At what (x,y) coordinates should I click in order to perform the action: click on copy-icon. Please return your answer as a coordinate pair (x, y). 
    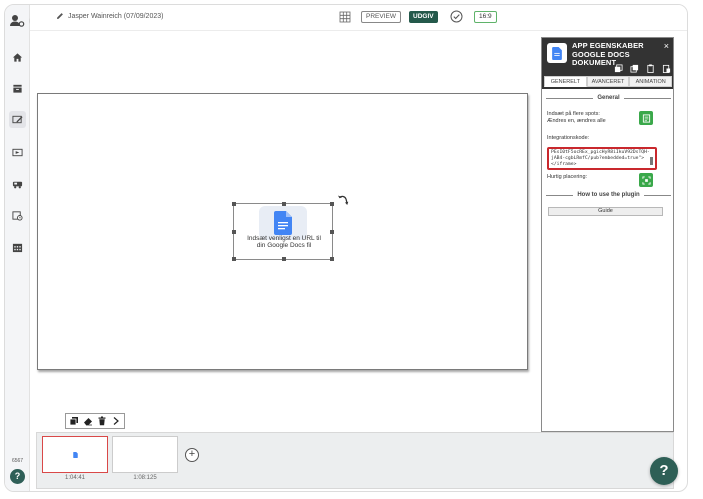
    Looking at the image, I should click on (650, 68).